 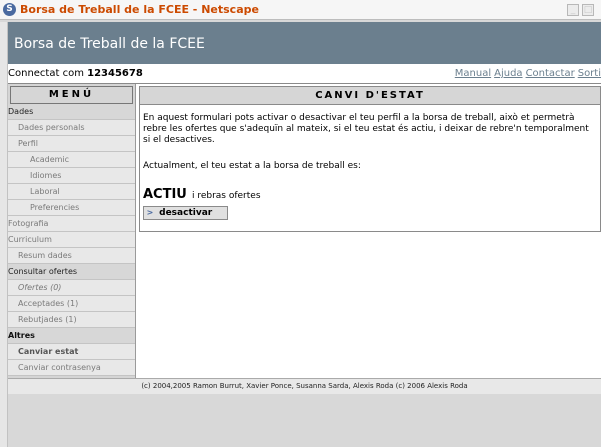 I want to click on site-title: Borsa de Treball de la FCEE, so click(x=109, y=44).